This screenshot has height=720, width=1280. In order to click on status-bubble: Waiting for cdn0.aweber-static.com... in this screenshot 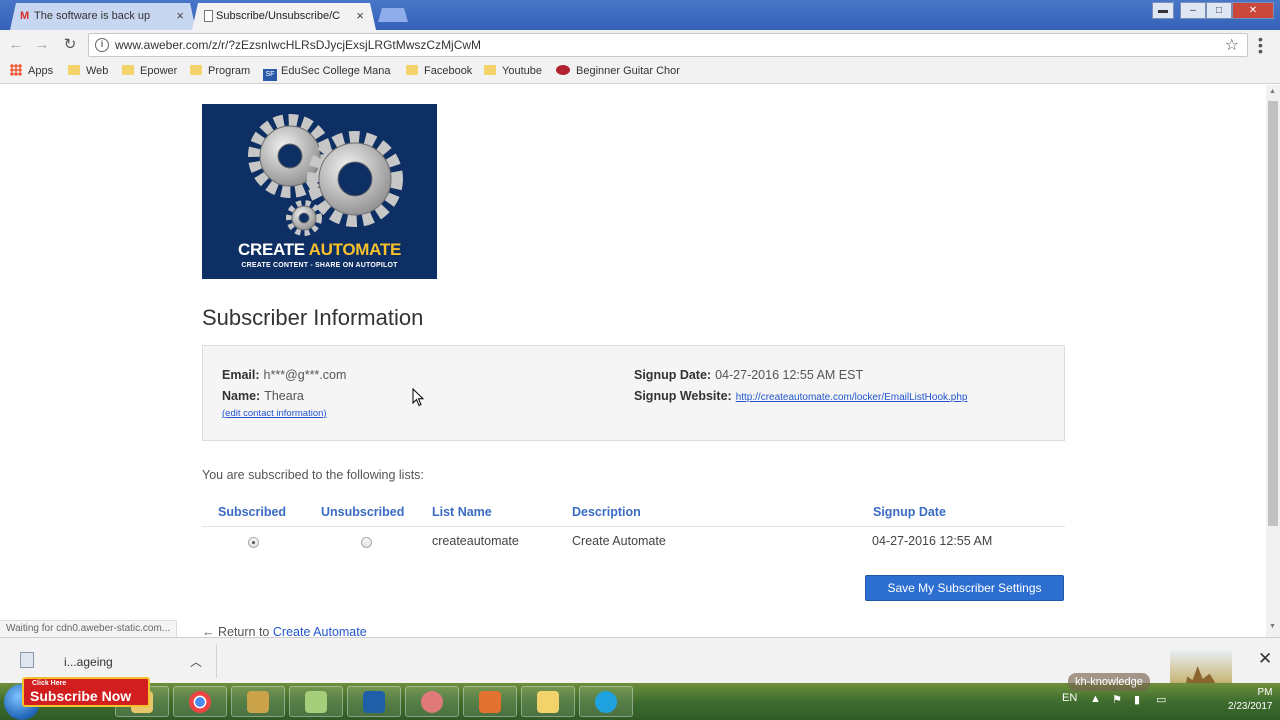, I will do `click(89, 628)`.